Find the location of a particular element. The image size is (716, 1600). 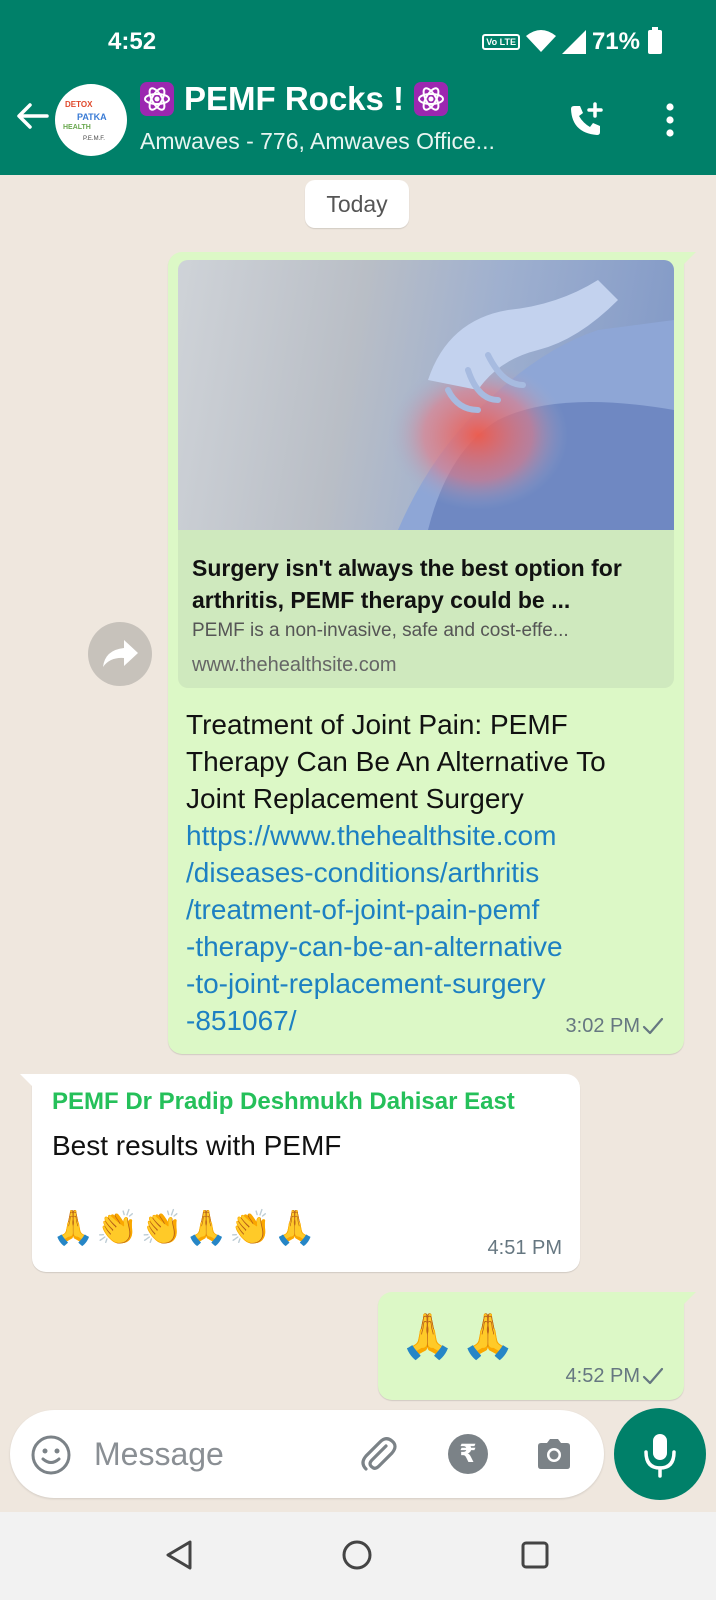

message-time: 4:51 PM is located at coordinates (524, 1248).